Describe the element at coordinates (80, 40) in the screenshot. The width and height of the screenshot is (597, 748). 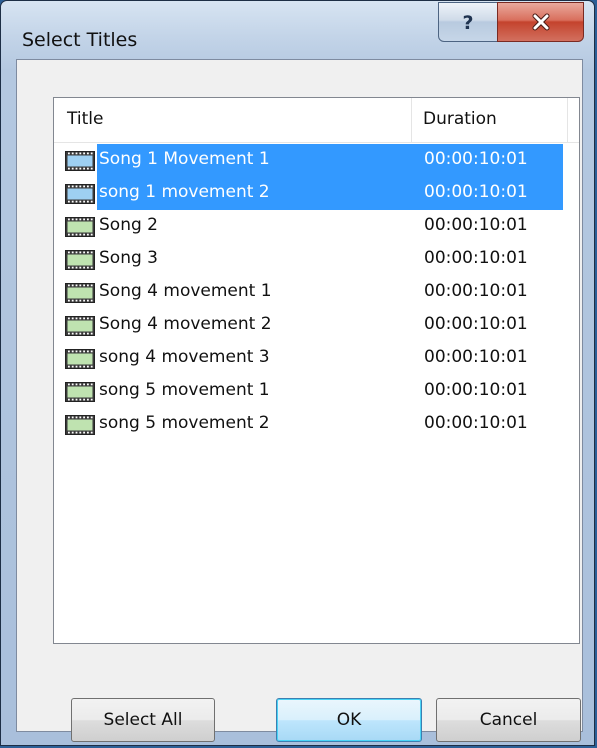
I see `dialog-title: Select Titles` at that location.